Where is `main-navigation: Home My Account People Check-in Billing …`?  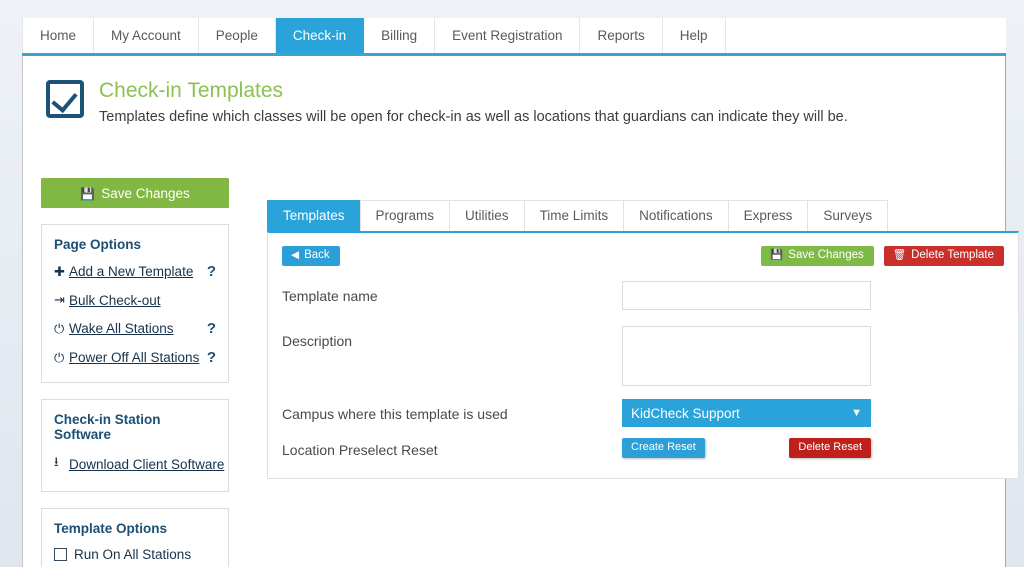
main-navigation: Home My Account People Check-in Billing … is located at coordinates (514, 37).